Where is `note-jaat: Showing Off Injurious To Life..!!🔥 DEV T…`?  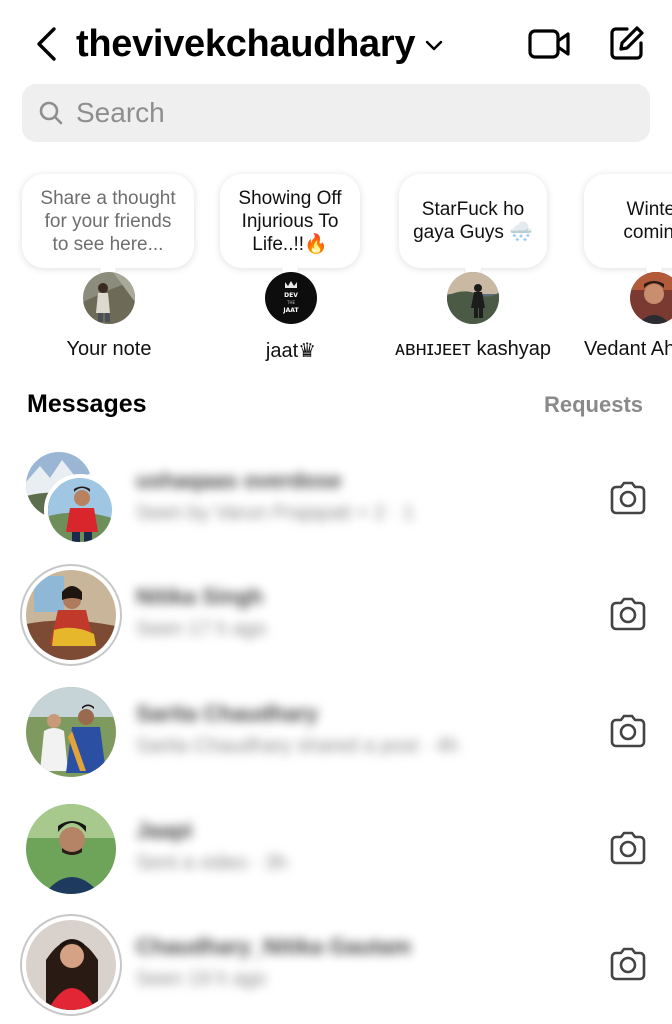
note-jaat: Showing Off Injurious To Life..!!🔥 DEV T… is located at coordinates (291, 268).